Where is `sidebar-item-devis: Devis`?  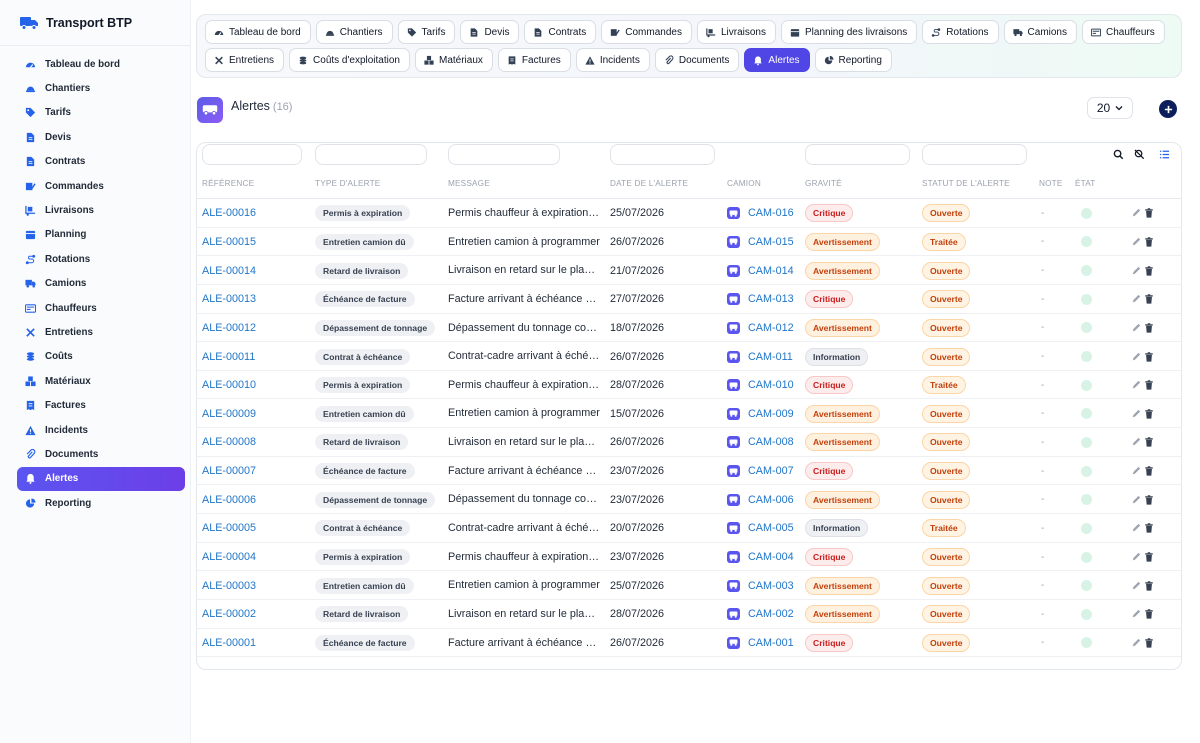 sidebar-item-devis: Devis is located at coordinates (100, 137).